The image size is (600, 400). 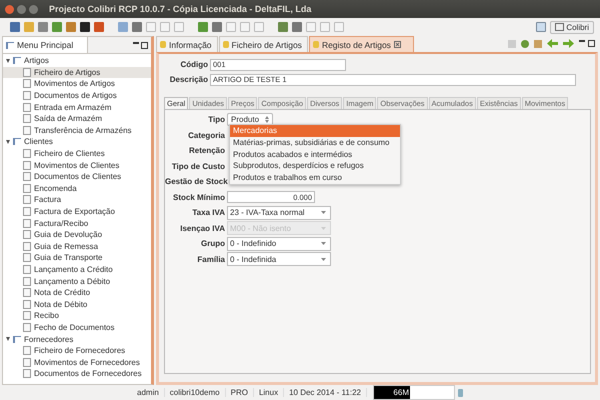 What do you see at coordinates (33, 9) in the screenshot?
I see `maximize-button` at bounding box center [33, 9].